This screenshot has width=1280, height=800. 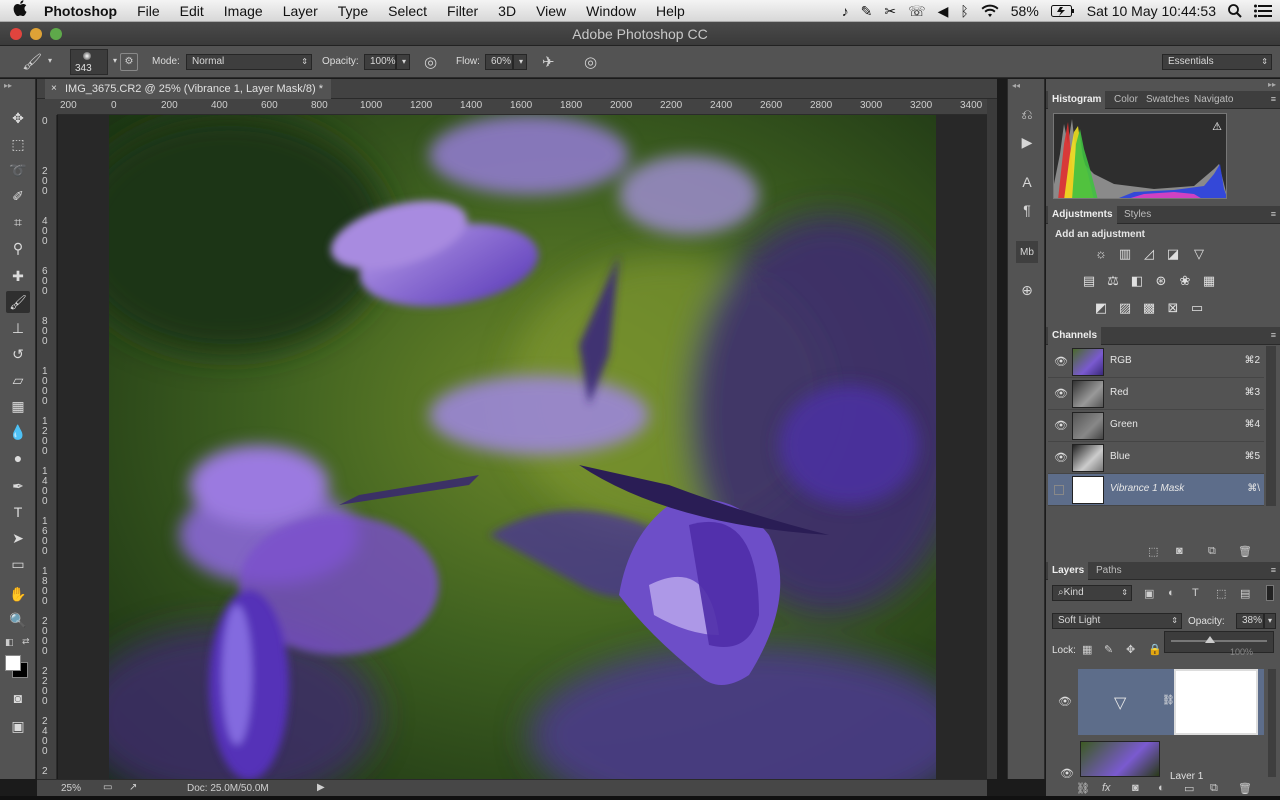 What do you see at coordinates (1149, 308) in the screenshot?
I see `threshold-icon: ▩` at bounding box center [1149, 308].